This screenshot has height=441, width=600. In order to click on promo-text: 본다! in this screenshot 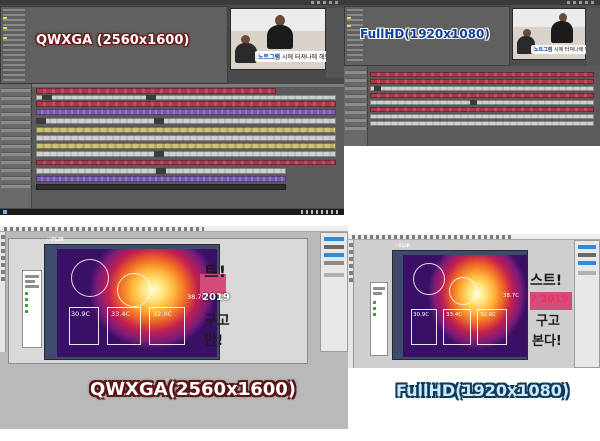, I will do `click(547, 341)`.